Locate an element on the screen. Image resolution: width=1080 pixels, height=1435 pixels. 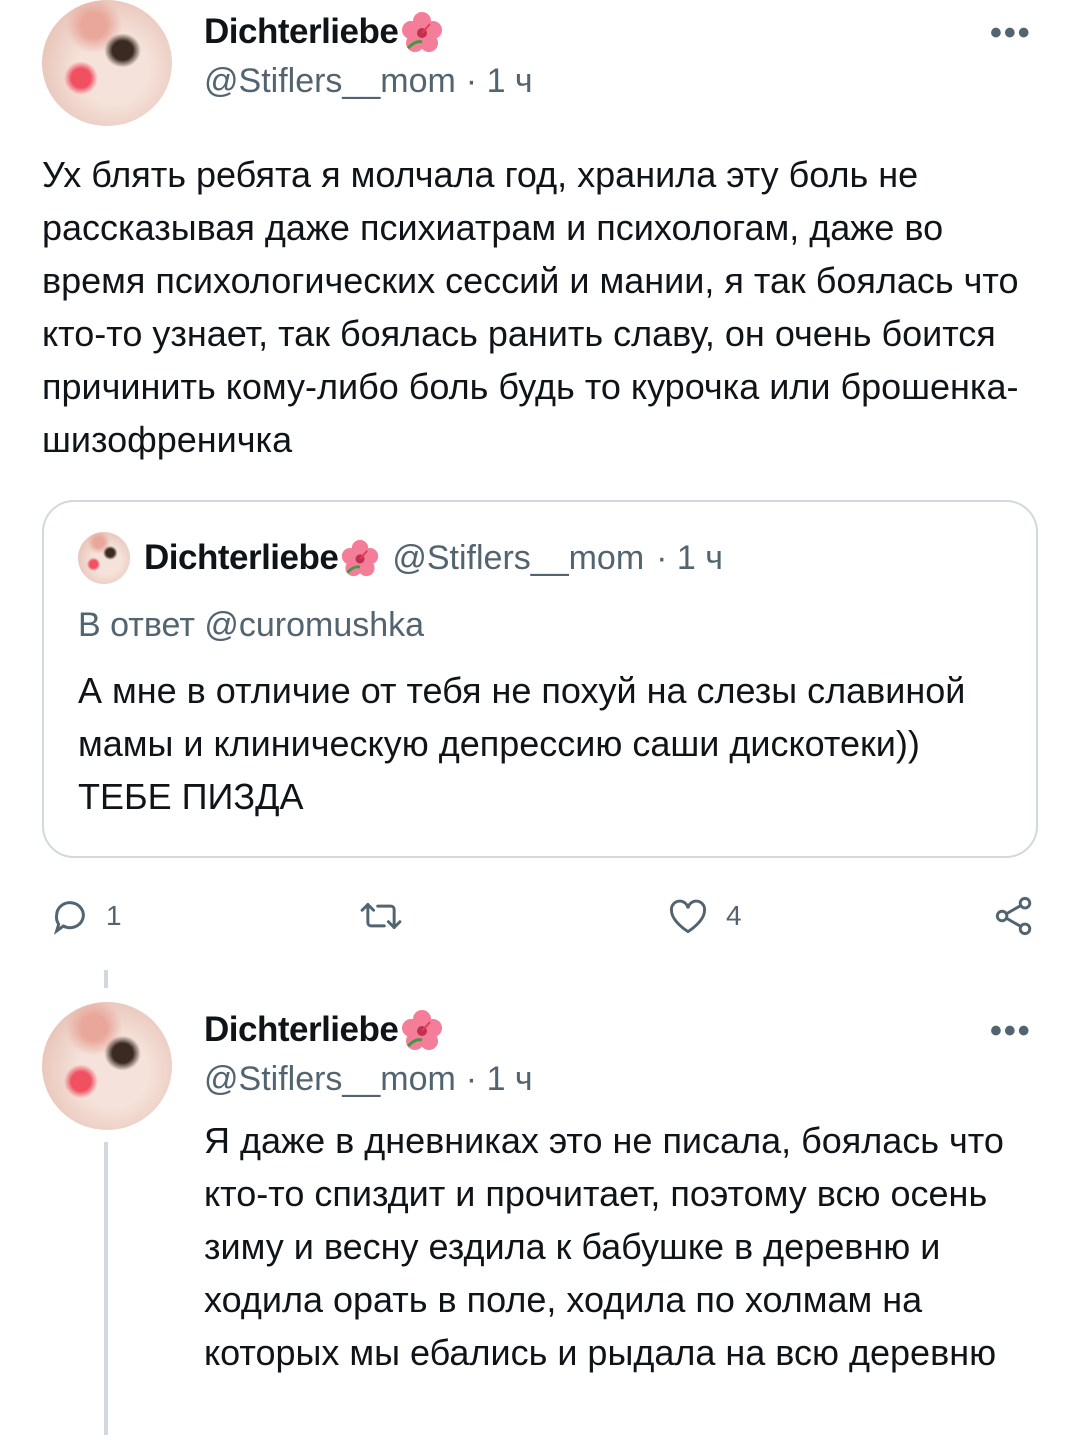
thread-line is located at coordinates (106, 1288).